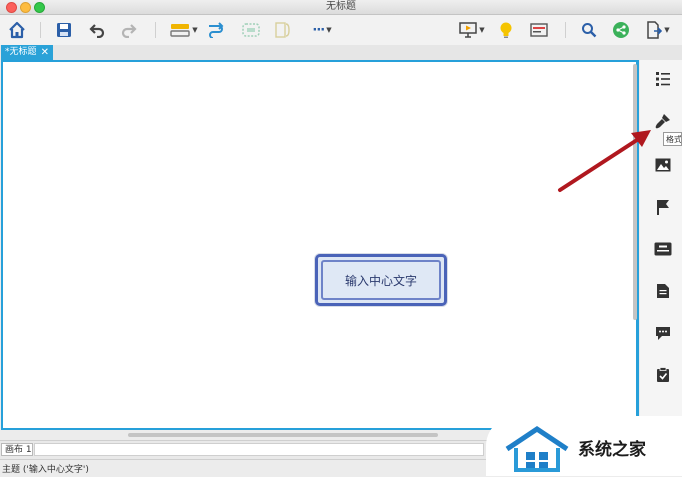  What do you see at coordinates (672, 139) in the screenshot?
I see `format-tooltip: 格式` at bounding box center [672, 139].